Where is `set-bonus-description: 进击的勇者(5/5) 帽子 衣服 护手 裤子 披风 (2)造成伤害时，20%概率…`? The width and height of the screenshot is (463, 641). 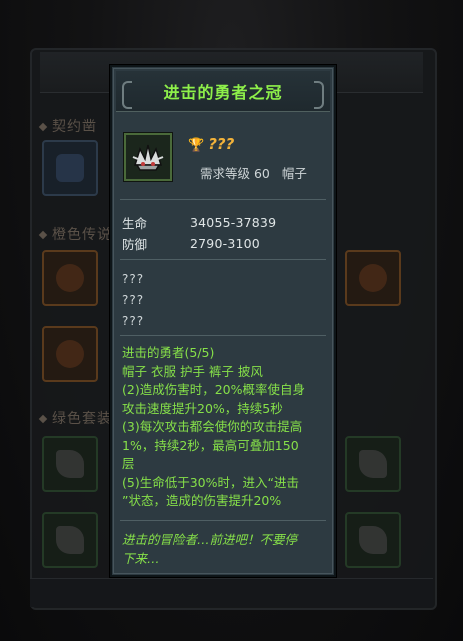 set-bonus-description: 进击的勇者(5/5) 帽子 衣服 护手 裤子 披风 (2)造成伤害时，20%概率… is located at coordinates (227, 427).